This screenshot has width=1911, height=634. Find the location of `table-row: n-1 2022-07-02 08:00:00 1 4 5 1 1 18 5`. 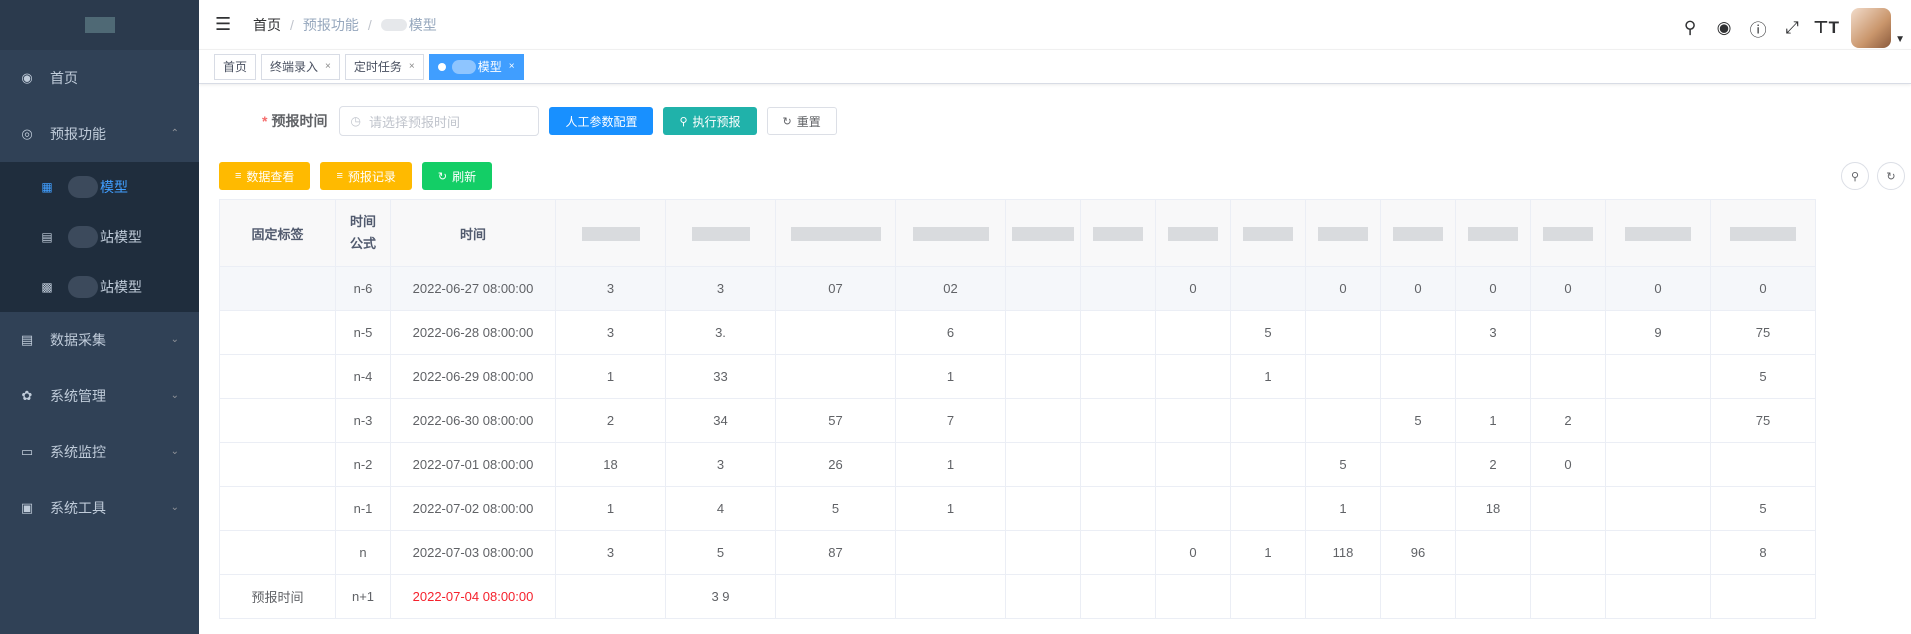

table-row: n-1 2022-07-02 08:00:00 1 4 5 1 1 18 5 is located at coordinates (1017, 508).